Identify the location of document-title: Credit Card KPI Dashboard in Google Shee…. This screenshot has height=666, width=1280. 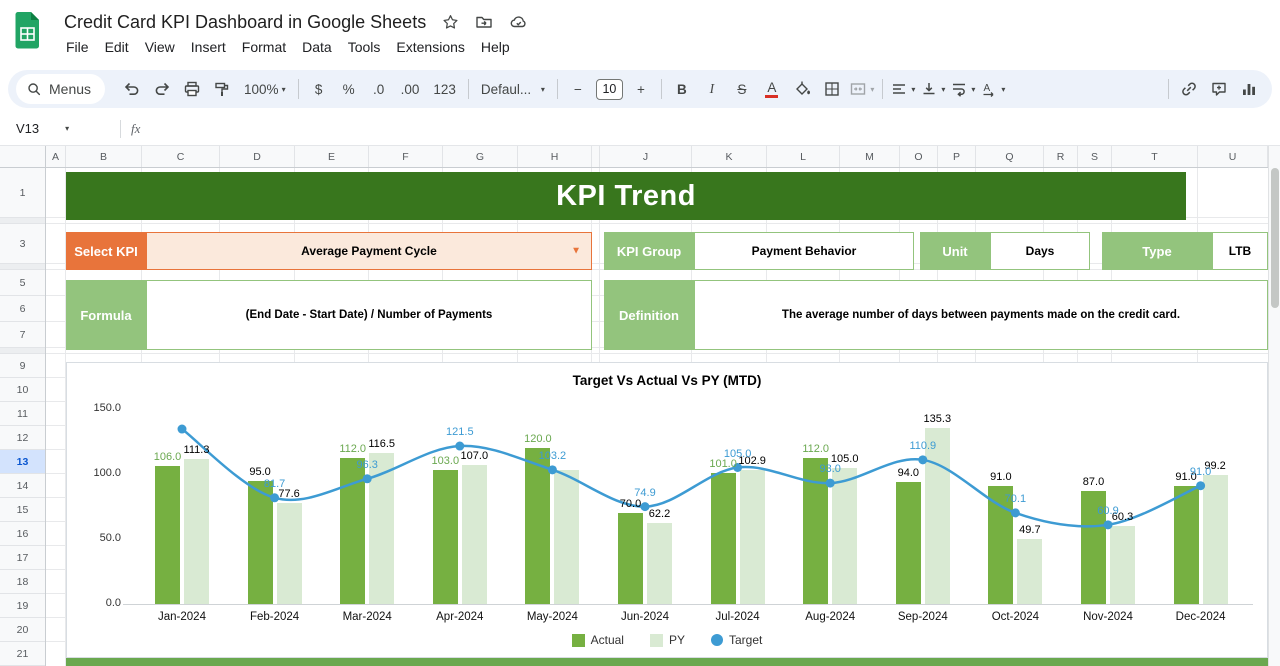
(245, 22).